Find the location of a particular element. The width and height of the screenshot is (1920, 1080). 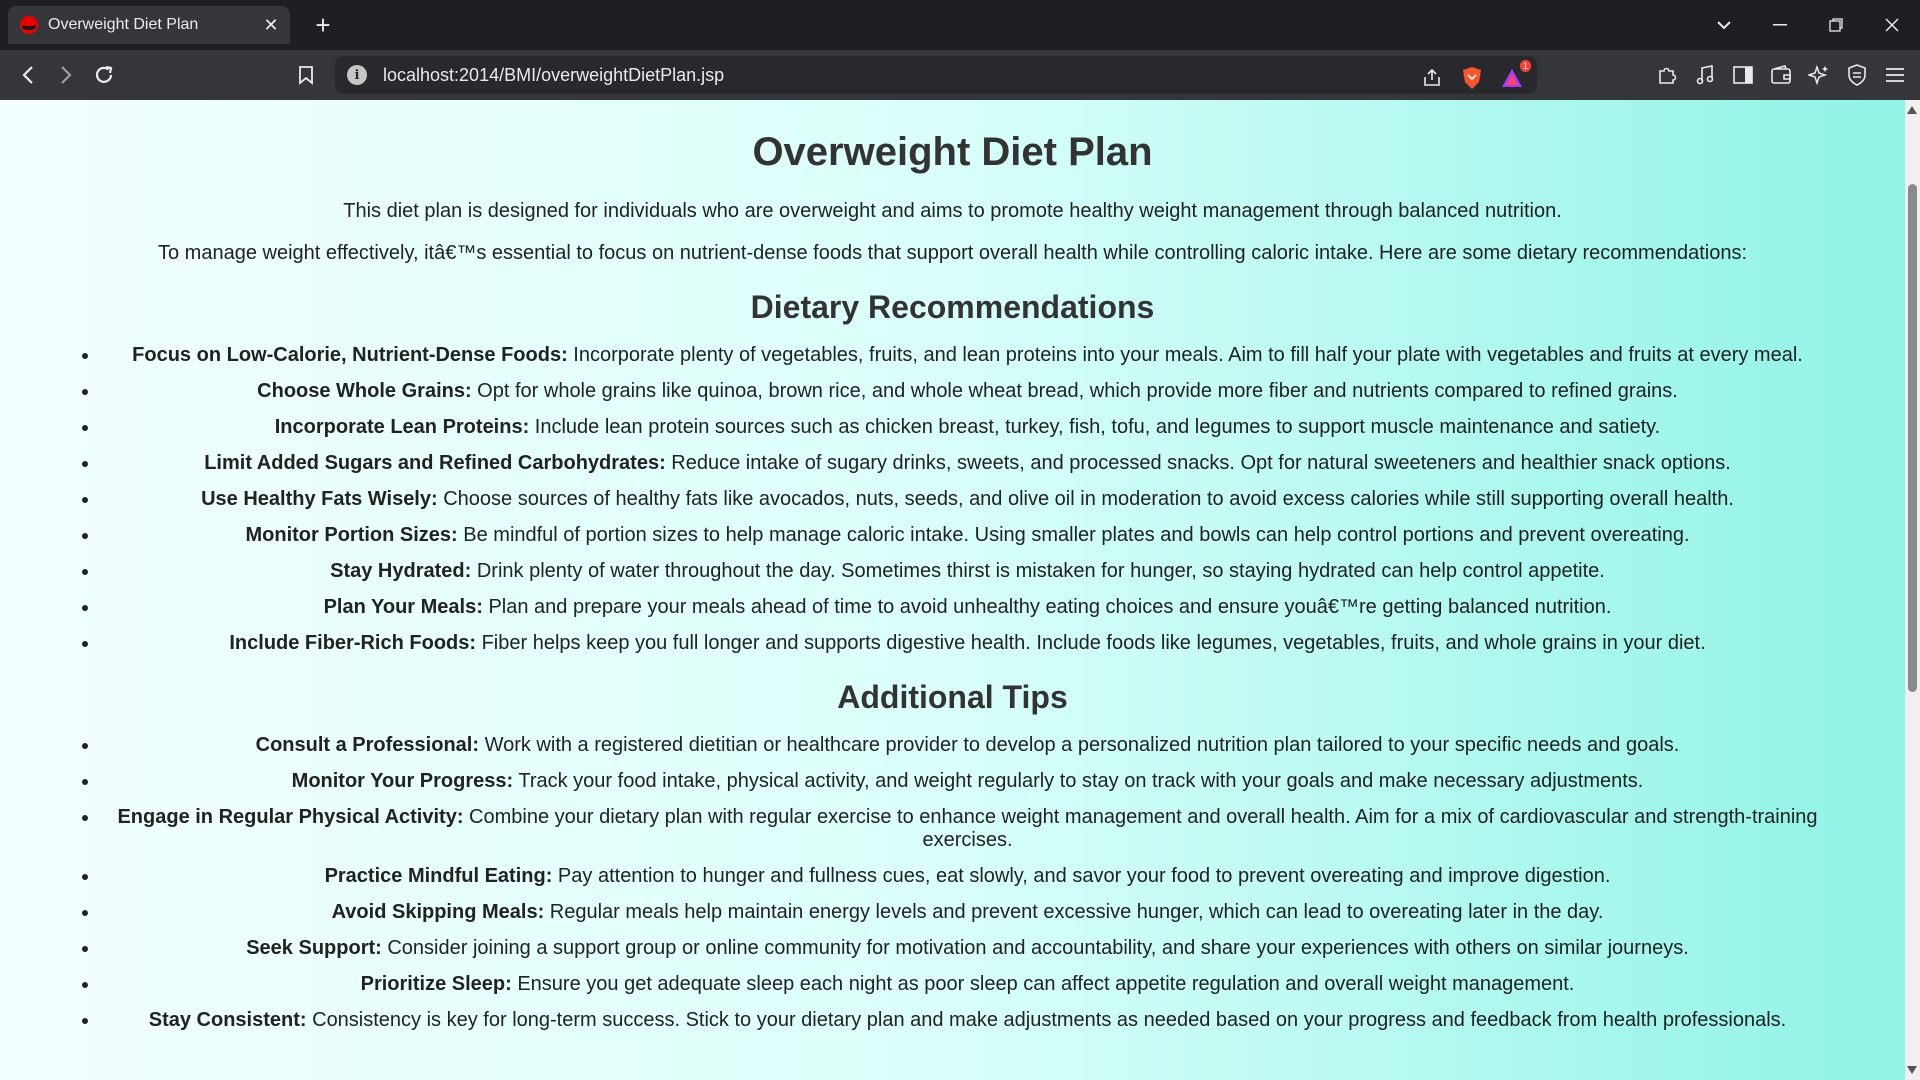

site-info-icon: i is located at coordinates (357, 75).